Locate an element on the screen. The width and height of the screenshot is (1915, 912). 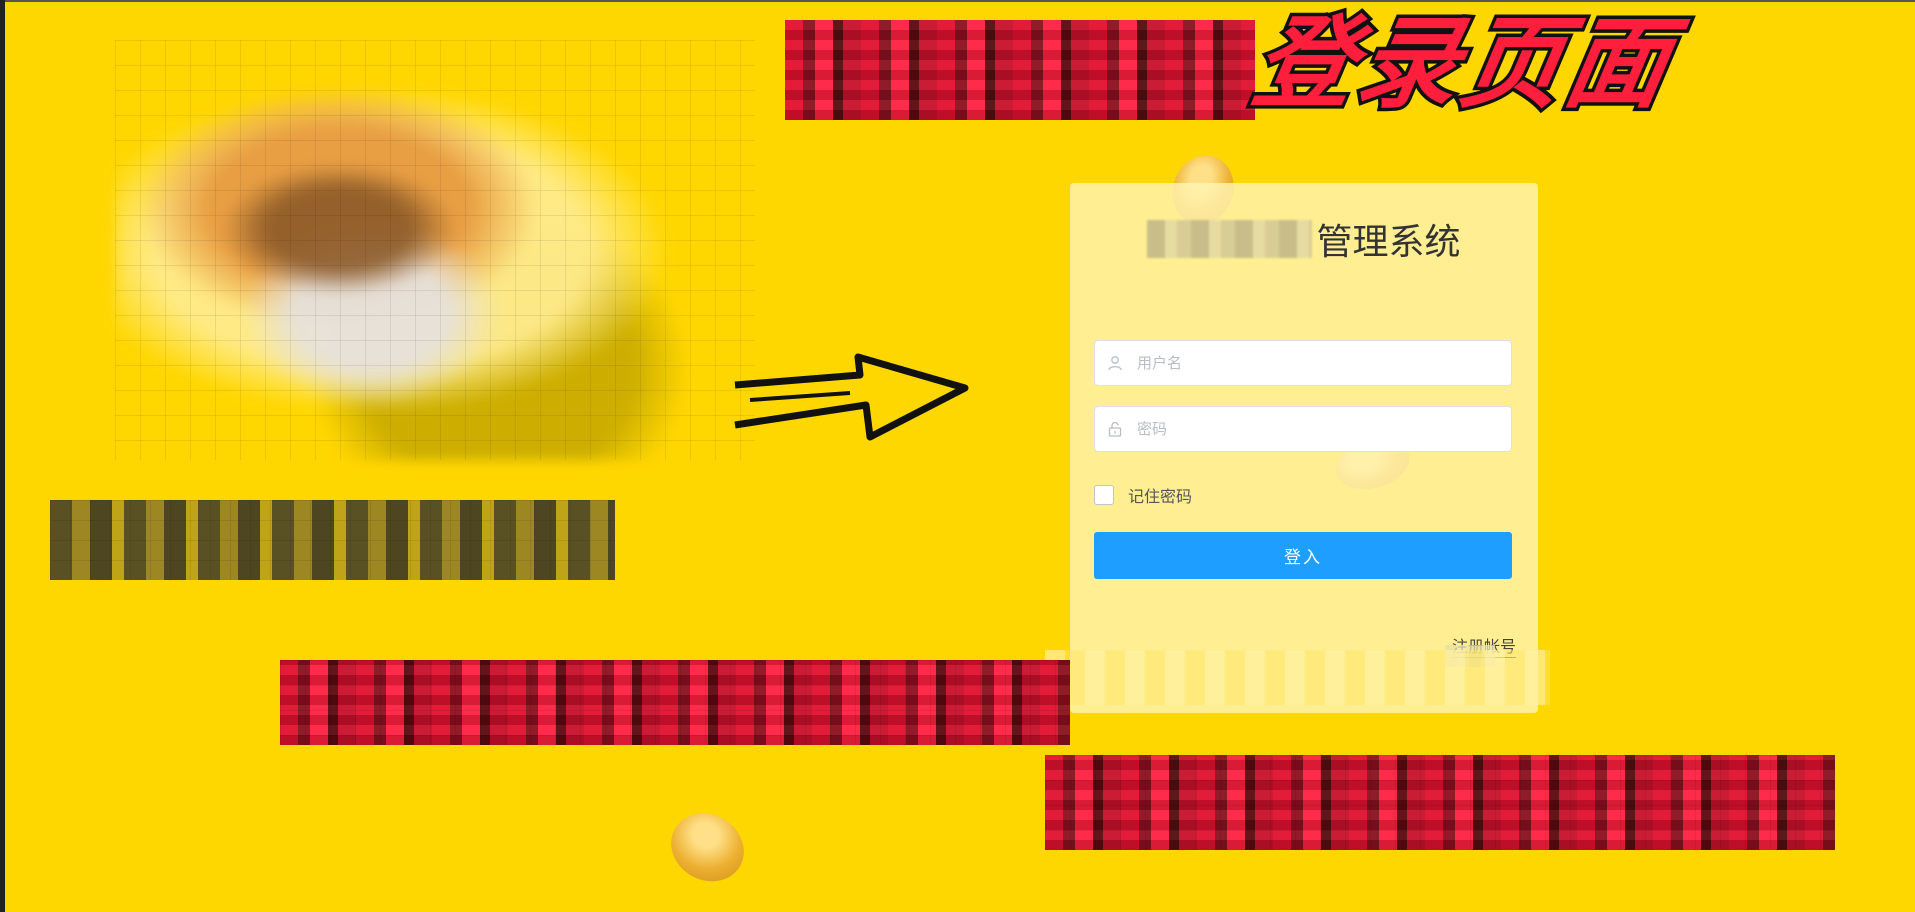
cashew-decoration is located at coordinates (707, 847).